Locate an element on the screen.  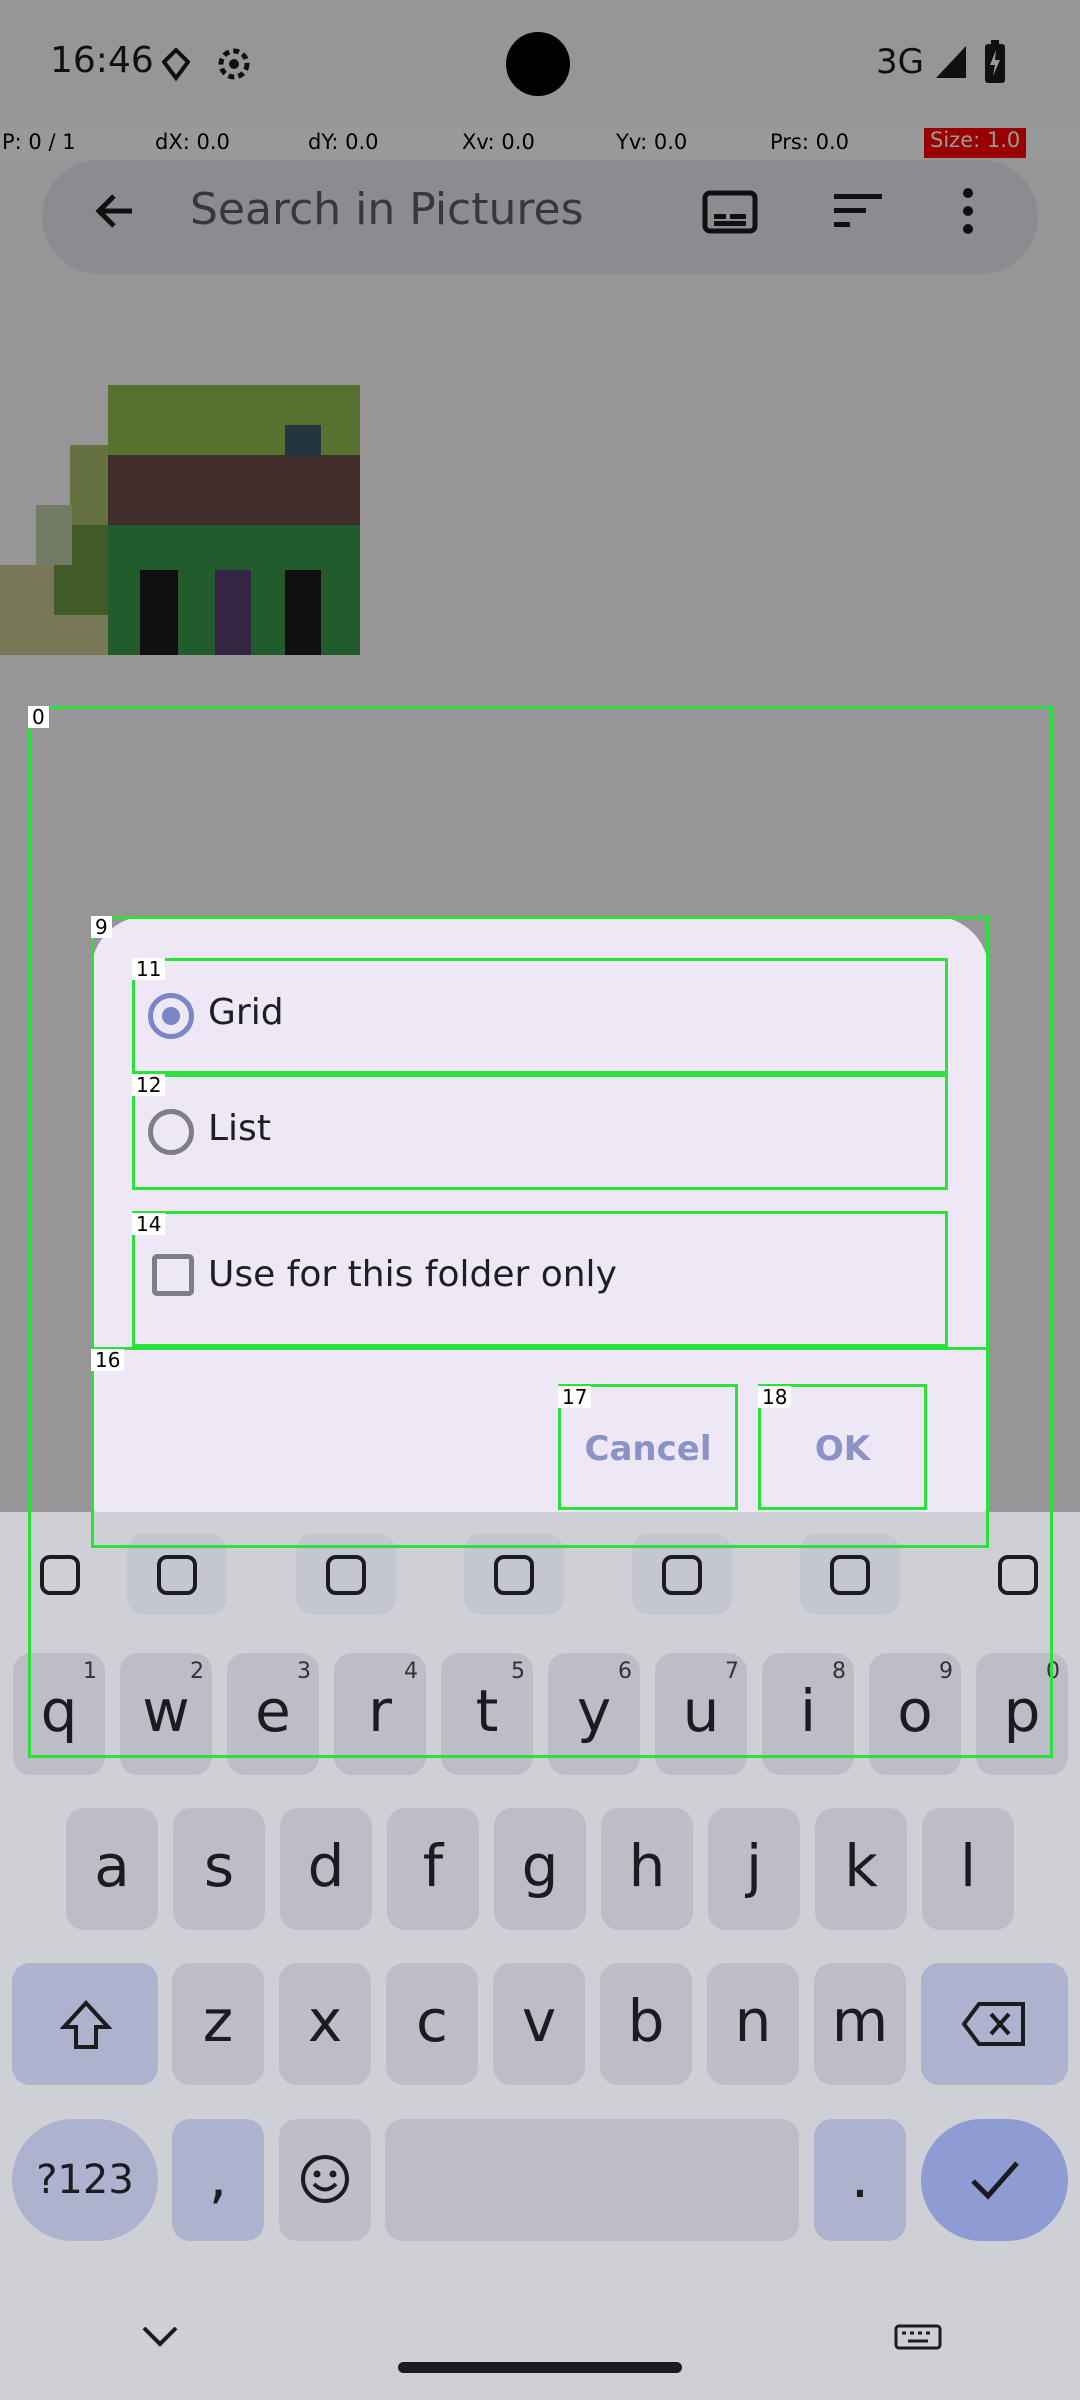
period-key-label: . is located at coordinates (860, 2177).